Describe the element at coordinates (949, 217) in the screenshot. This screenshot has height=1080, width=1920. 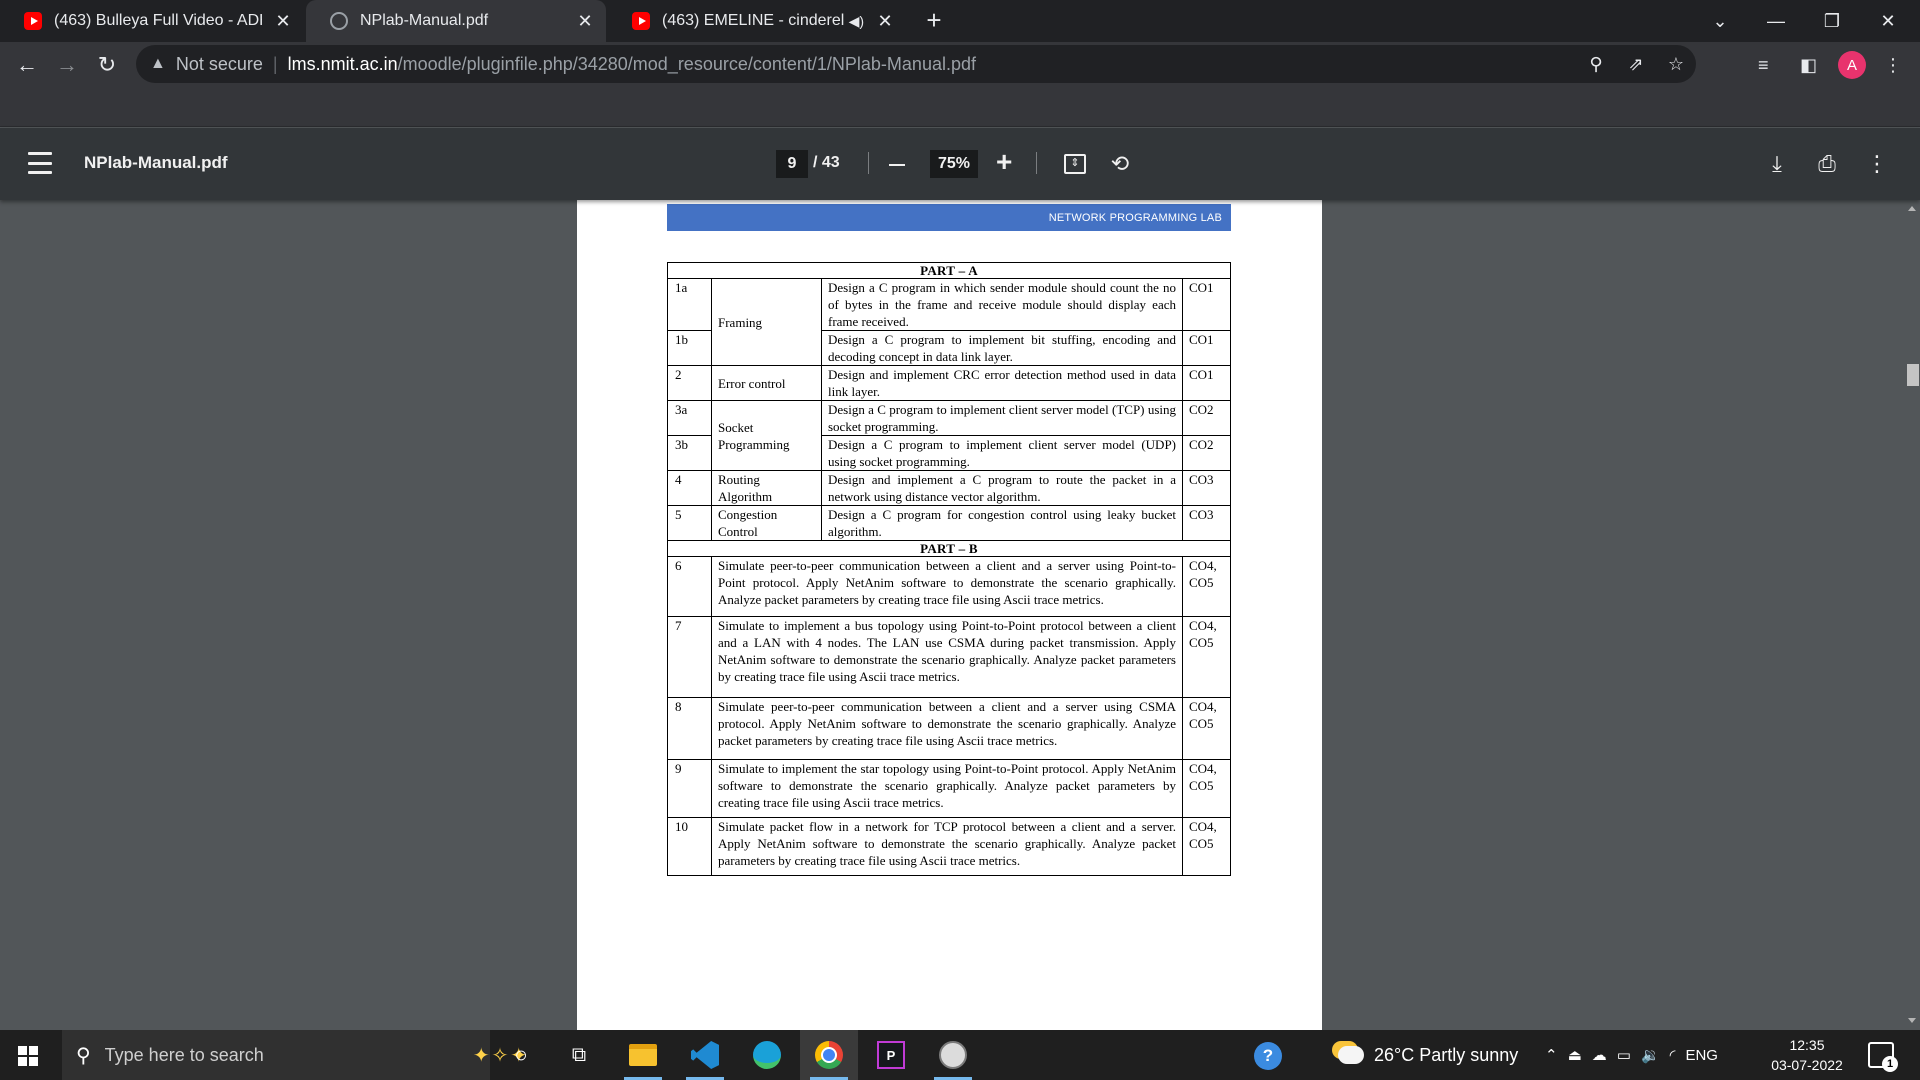
I see `page-header-banner: NETWORK PROGRAMMING LAB` at that location.